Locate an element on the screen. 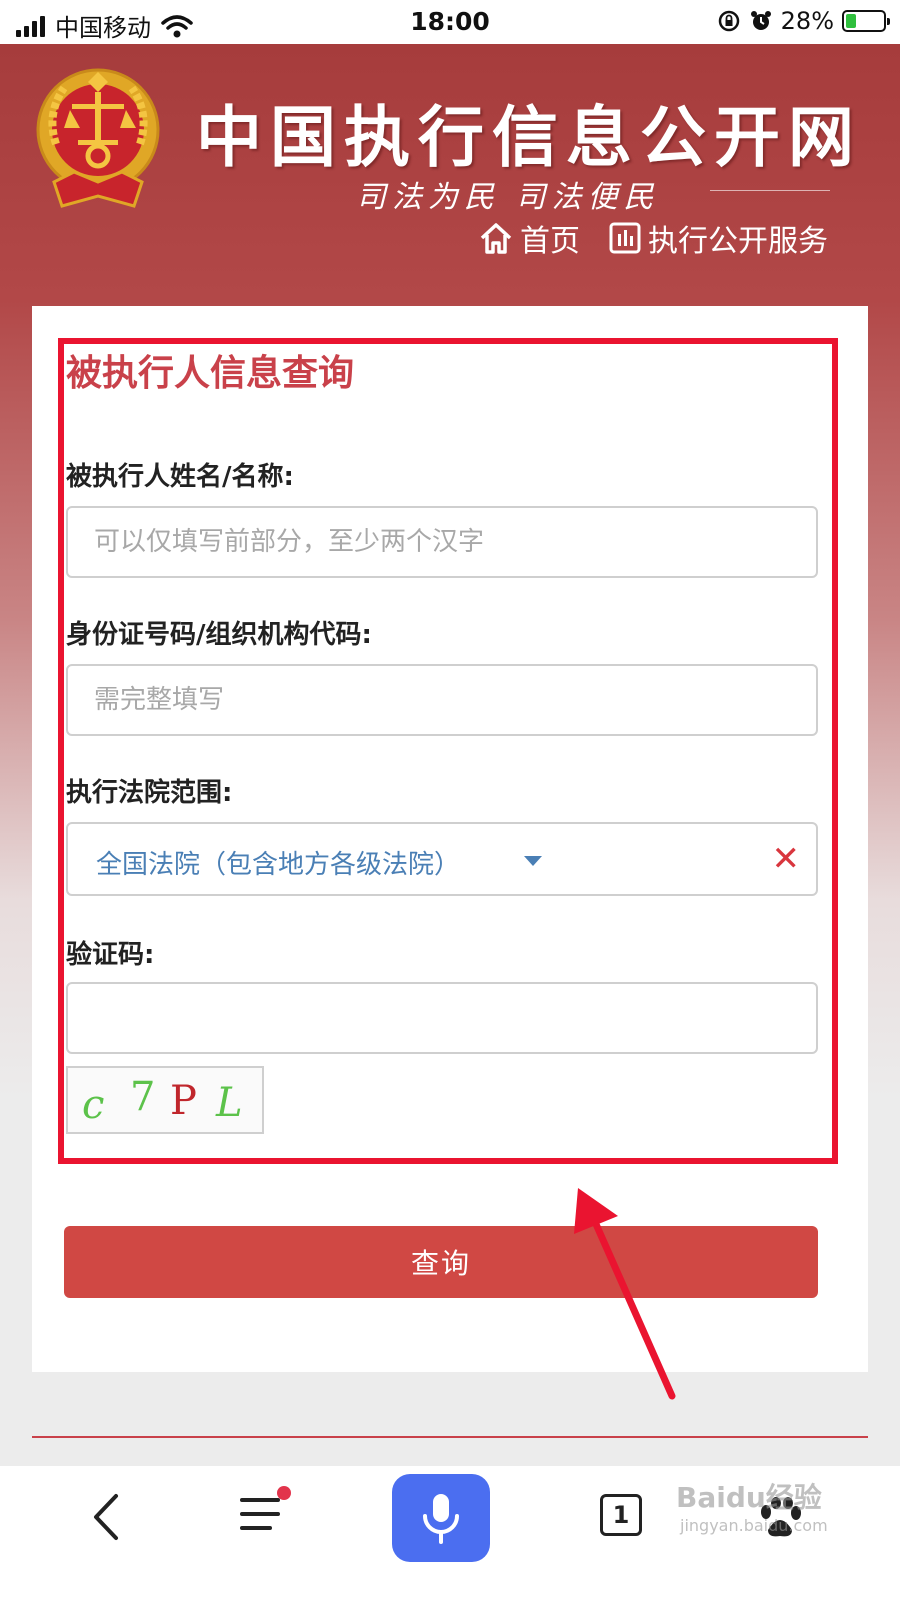  nav-execution-service: 执行公开服务 is located at coordinates (718, 238).